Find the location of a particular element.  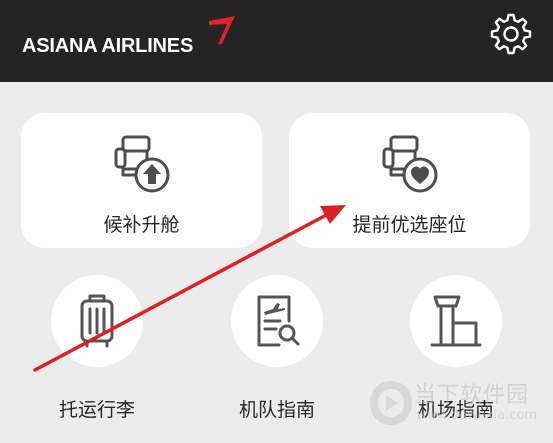

airport-tower-icon is located at coordinates (456, 321).